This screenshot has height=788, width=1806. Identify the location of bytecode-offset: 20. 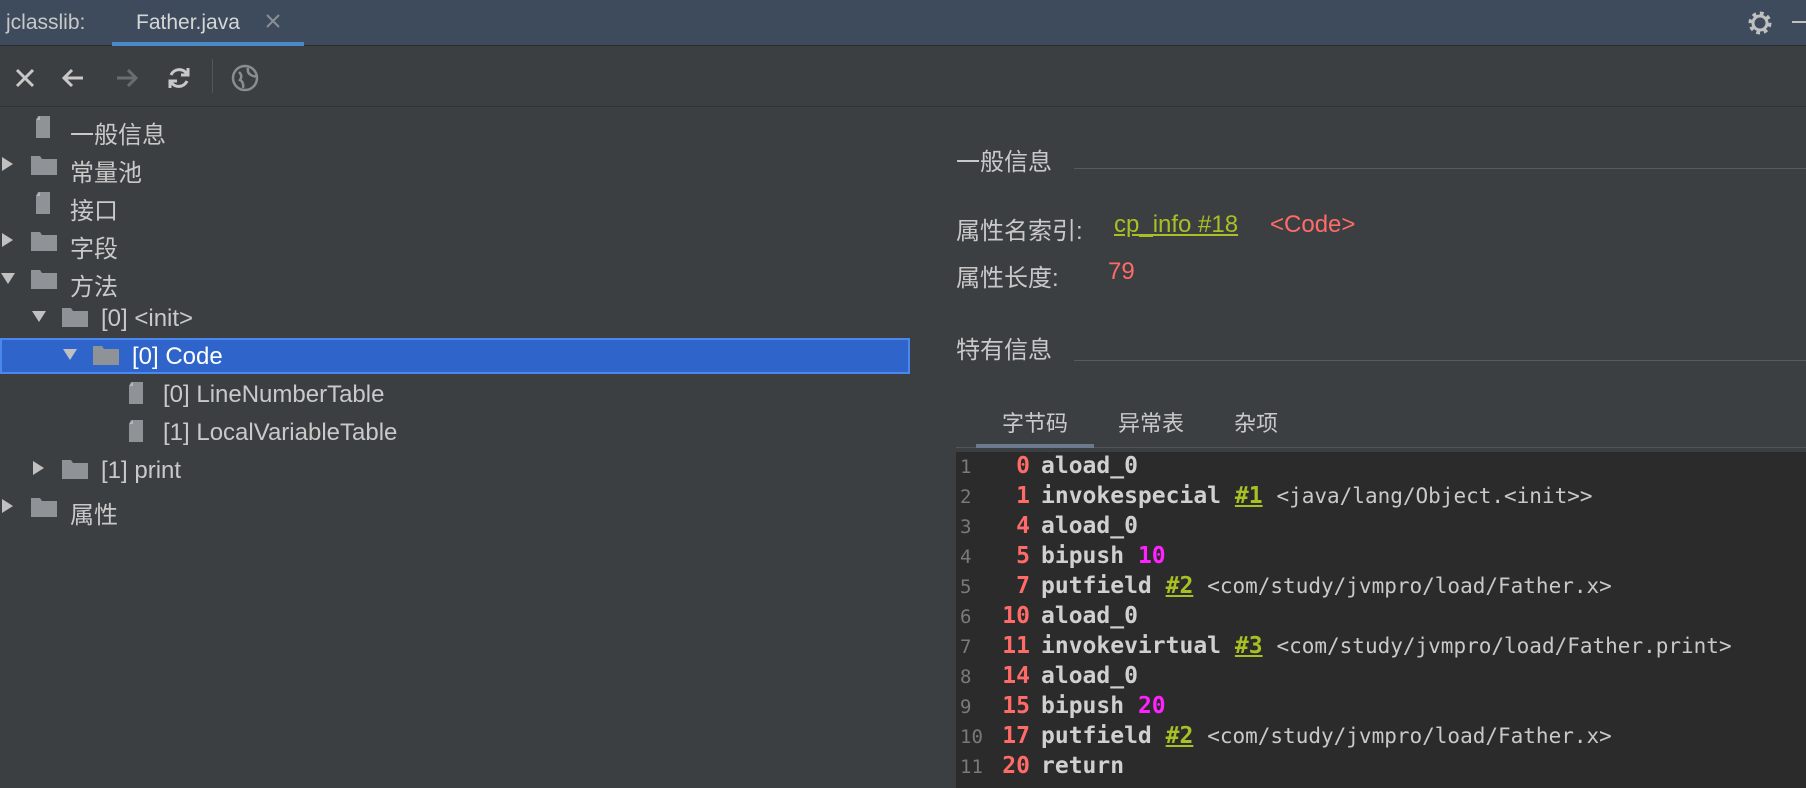
(1016, 766).